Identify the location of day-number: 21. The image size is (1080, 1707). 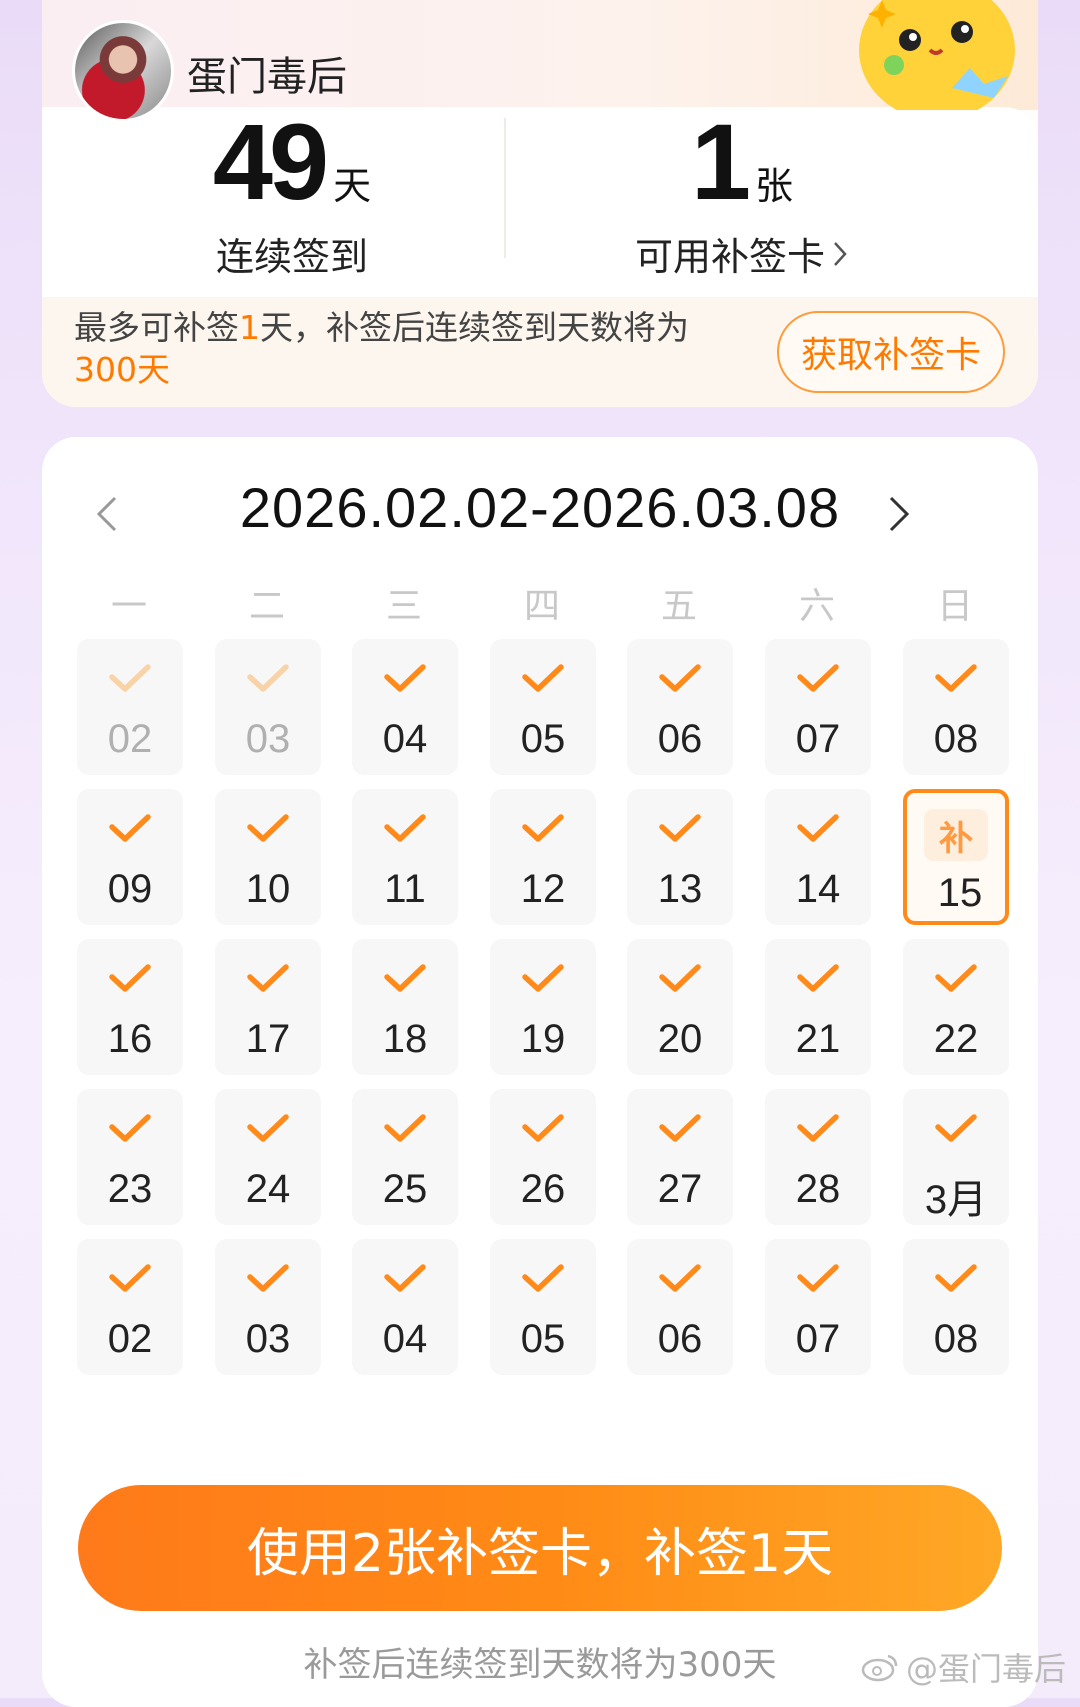
(818, 1039).